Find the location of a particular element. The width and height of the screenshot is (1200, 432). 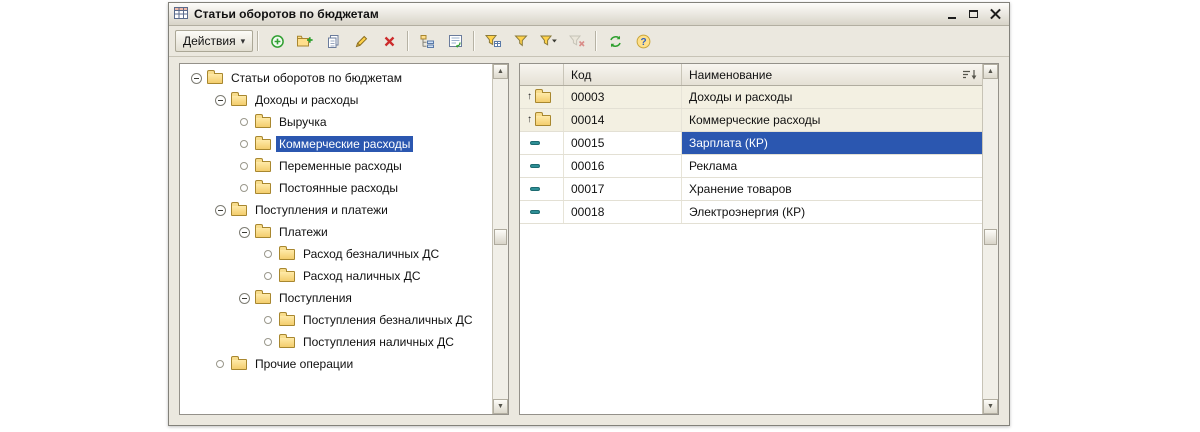

tree-item-selected: Коммерческие расходы is located at coordinates (336, 144).